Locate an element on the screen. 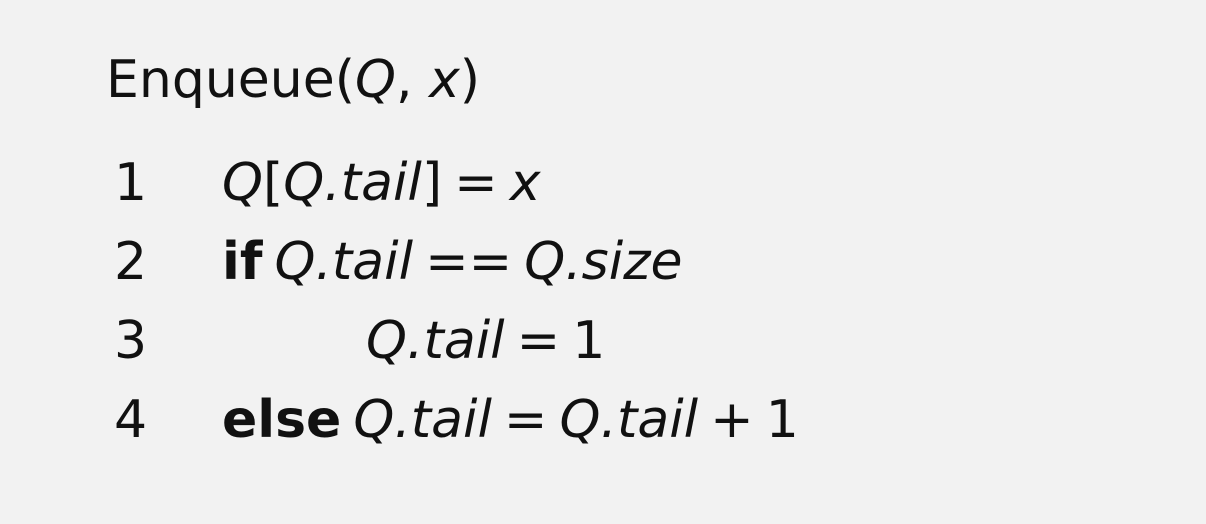  bracket-open: [ is located at coordinates (273, 183).